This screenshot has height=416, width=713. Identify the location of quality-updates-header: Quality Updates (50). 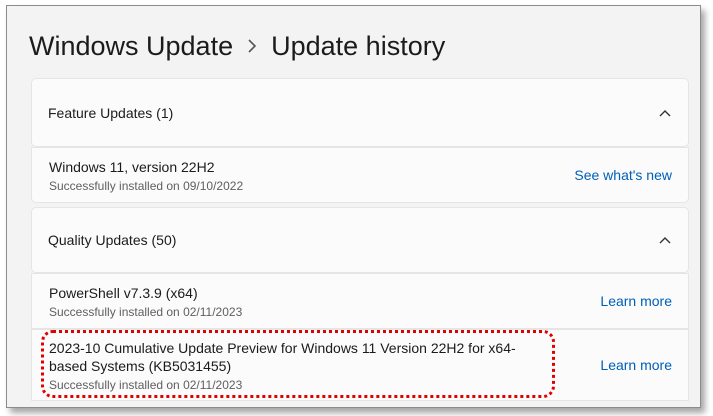
(360, 240).